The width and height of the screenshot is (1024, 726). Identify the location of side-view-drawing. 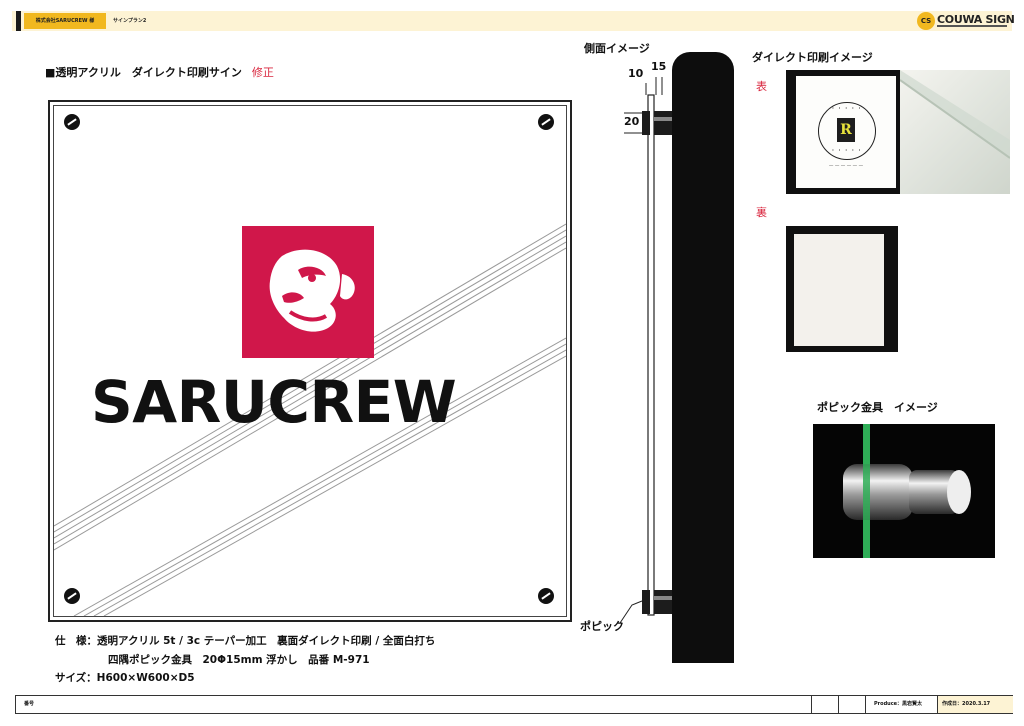
(645, 350).